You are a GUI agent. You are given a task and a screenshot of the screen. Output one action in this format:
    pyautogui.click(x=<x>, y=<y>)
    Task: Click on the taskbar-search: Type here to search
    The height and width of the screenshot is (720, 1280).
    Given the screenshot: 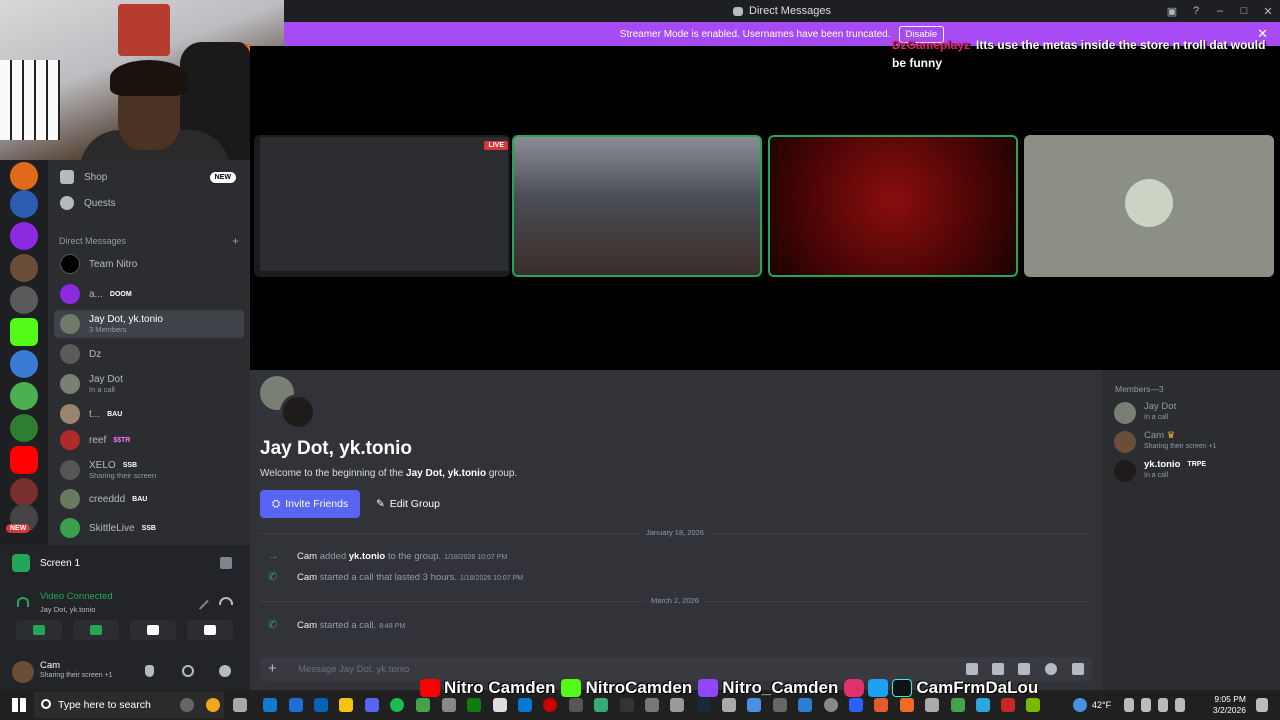 What is the action you would take?
    pyautogui.click(x=129, y=705)
    